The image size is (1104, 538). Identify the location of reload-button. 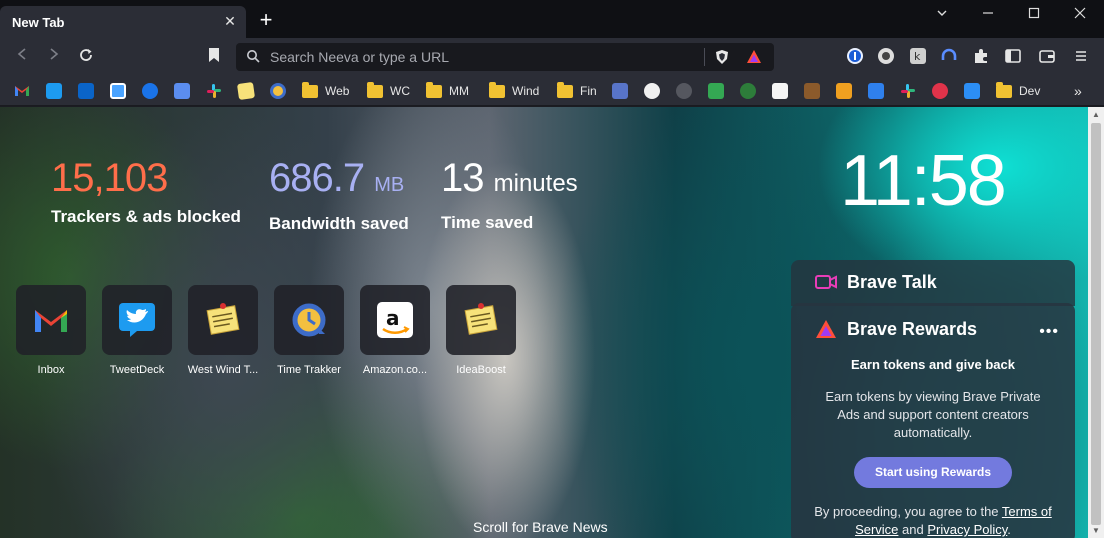
(86, 57).